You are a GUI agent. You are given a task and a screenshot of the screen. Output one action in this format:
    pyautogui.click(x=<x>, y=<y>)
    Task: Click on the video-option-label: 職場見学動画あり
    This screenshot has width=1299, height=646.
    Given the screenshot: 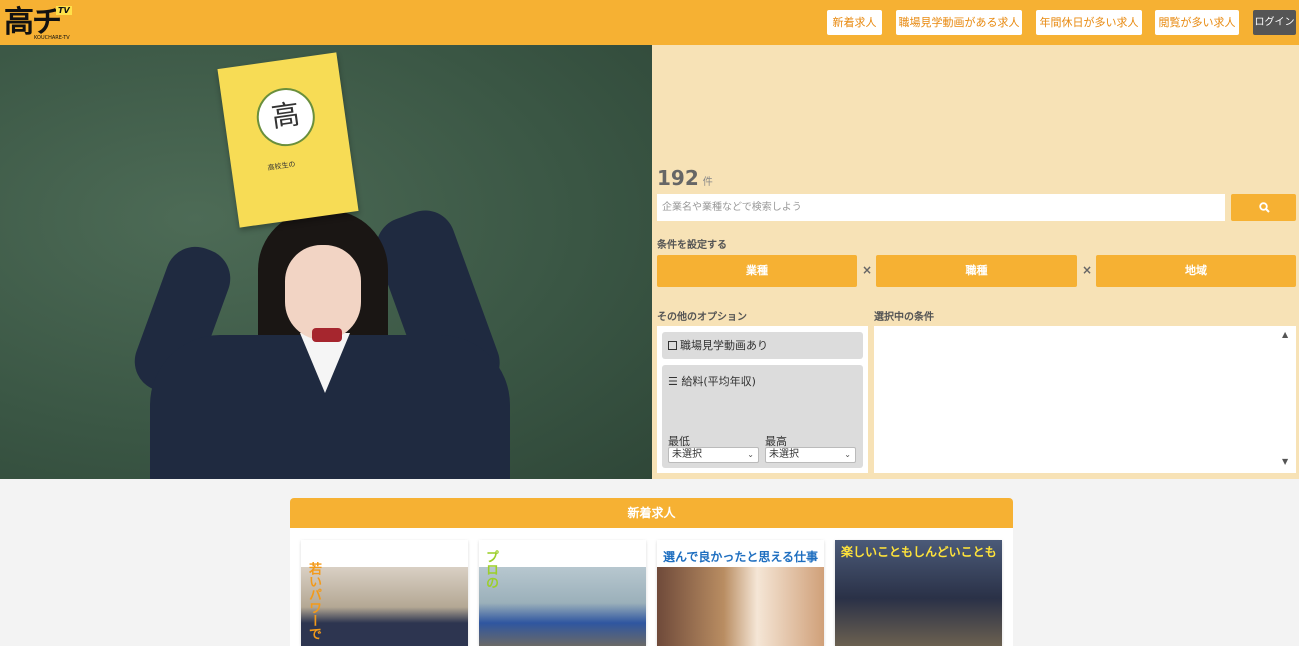 What is the action you would take?
    pyautogui.click(x=724, y=345)
    